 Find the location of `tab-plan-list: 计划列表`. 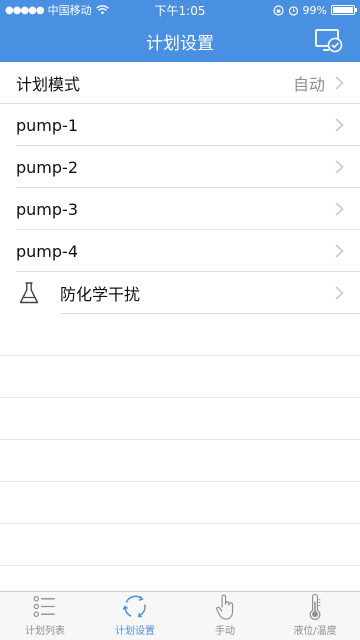

tab-plan-list: 计划列表 is located at coordinates (45, 616).